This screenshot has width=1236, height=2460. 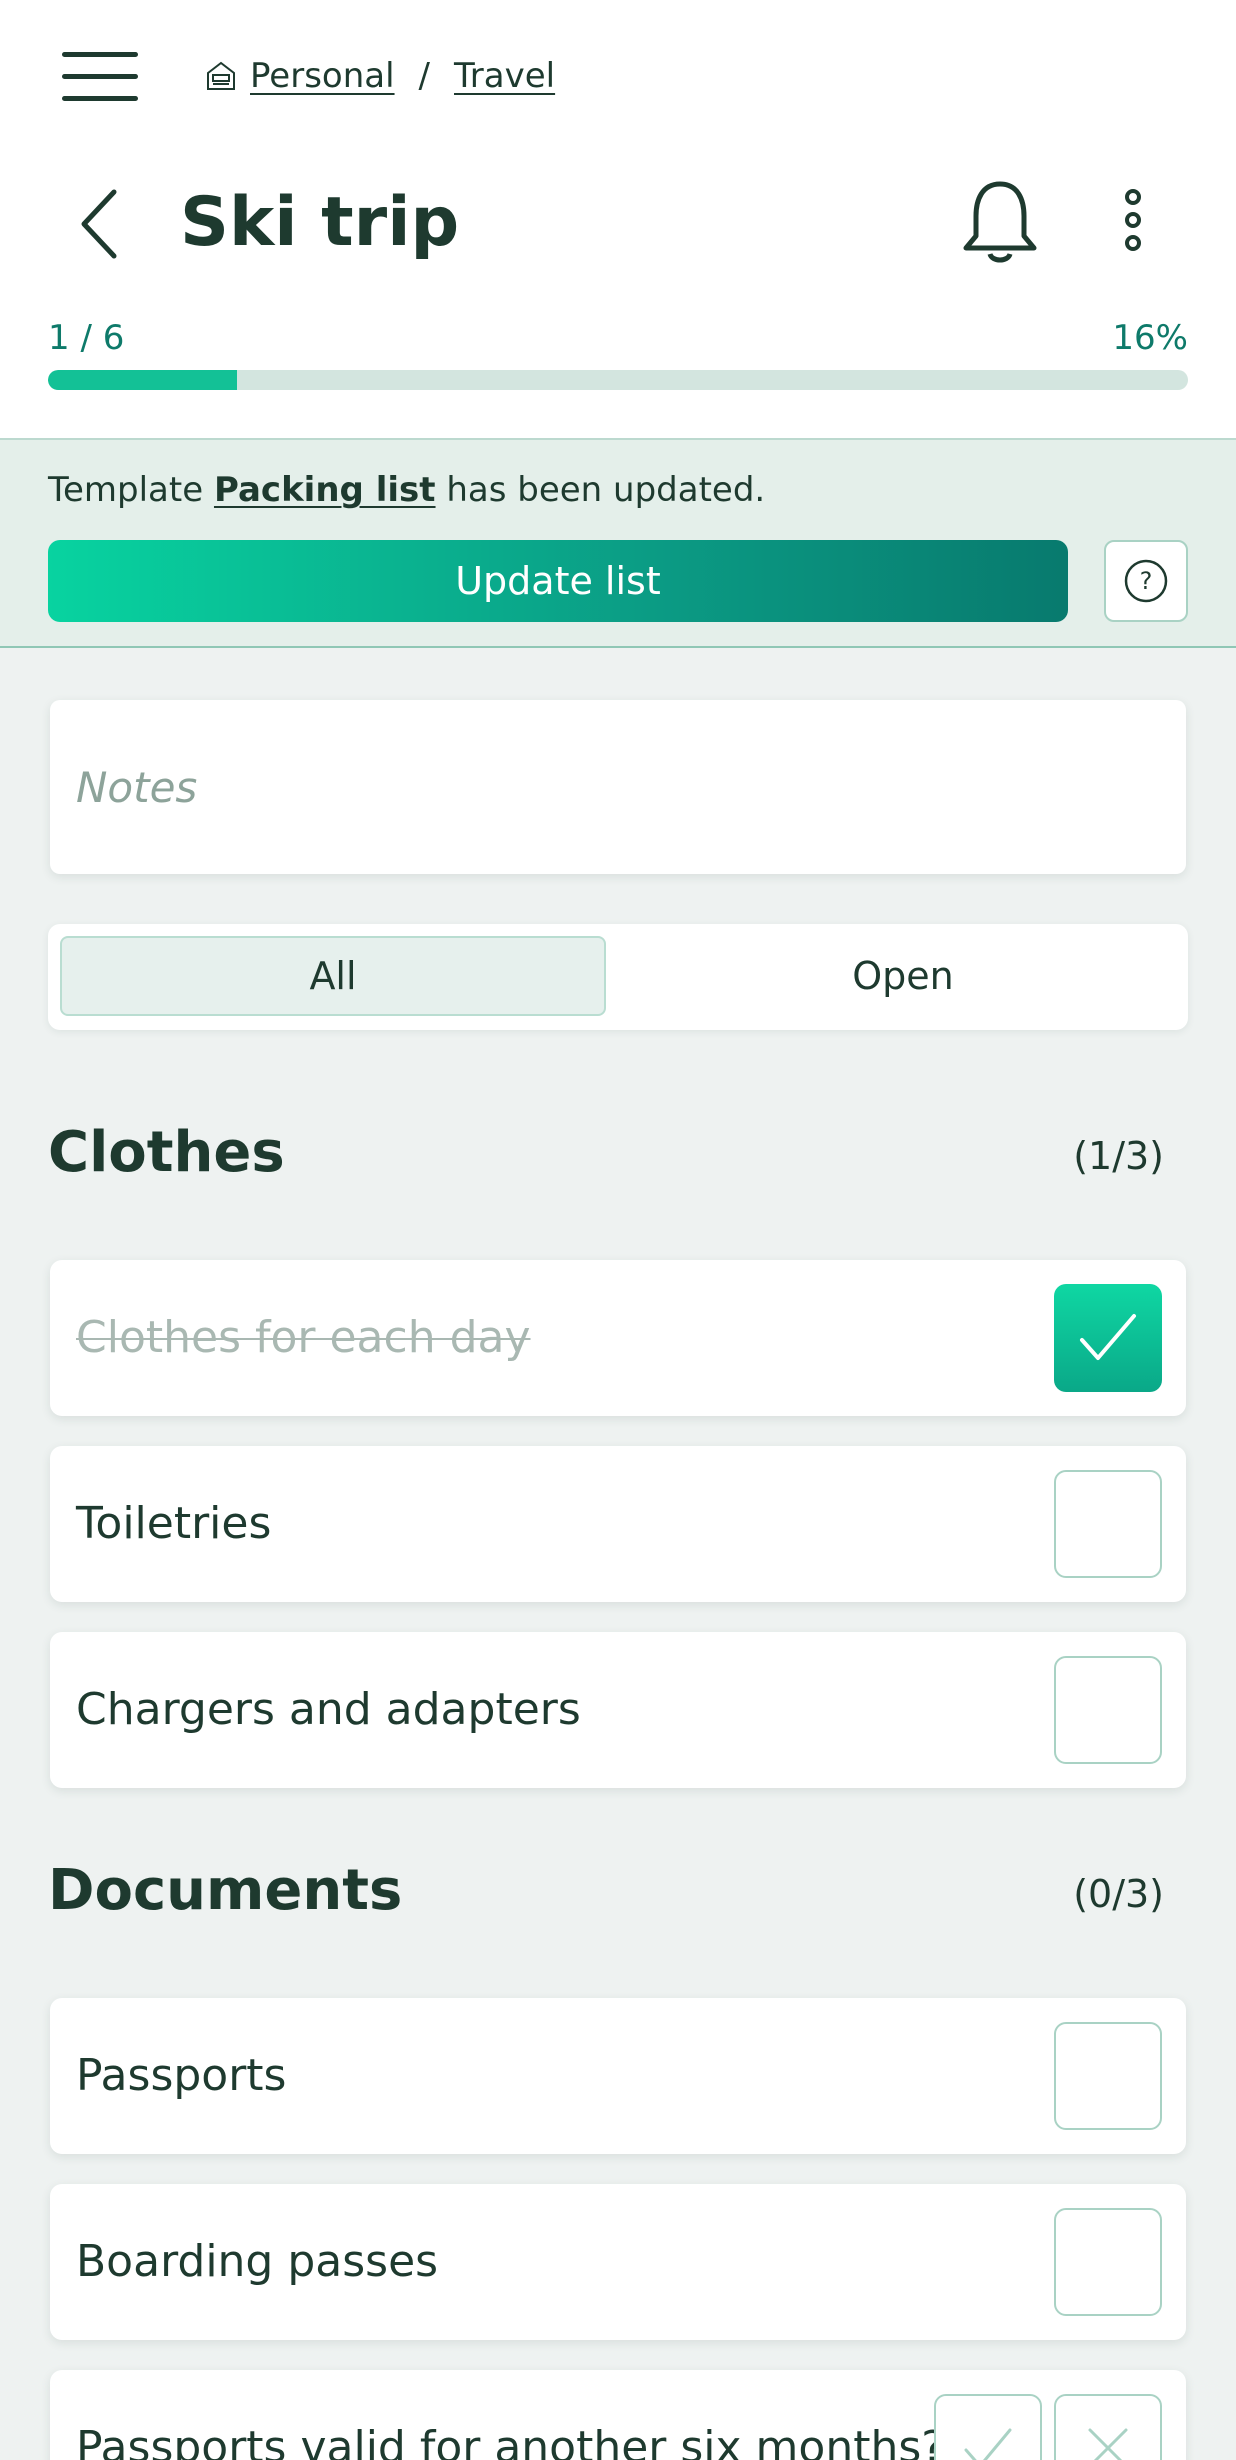 I want to click on section-count-documents: (0/3), so click(x=1118, y=1894).